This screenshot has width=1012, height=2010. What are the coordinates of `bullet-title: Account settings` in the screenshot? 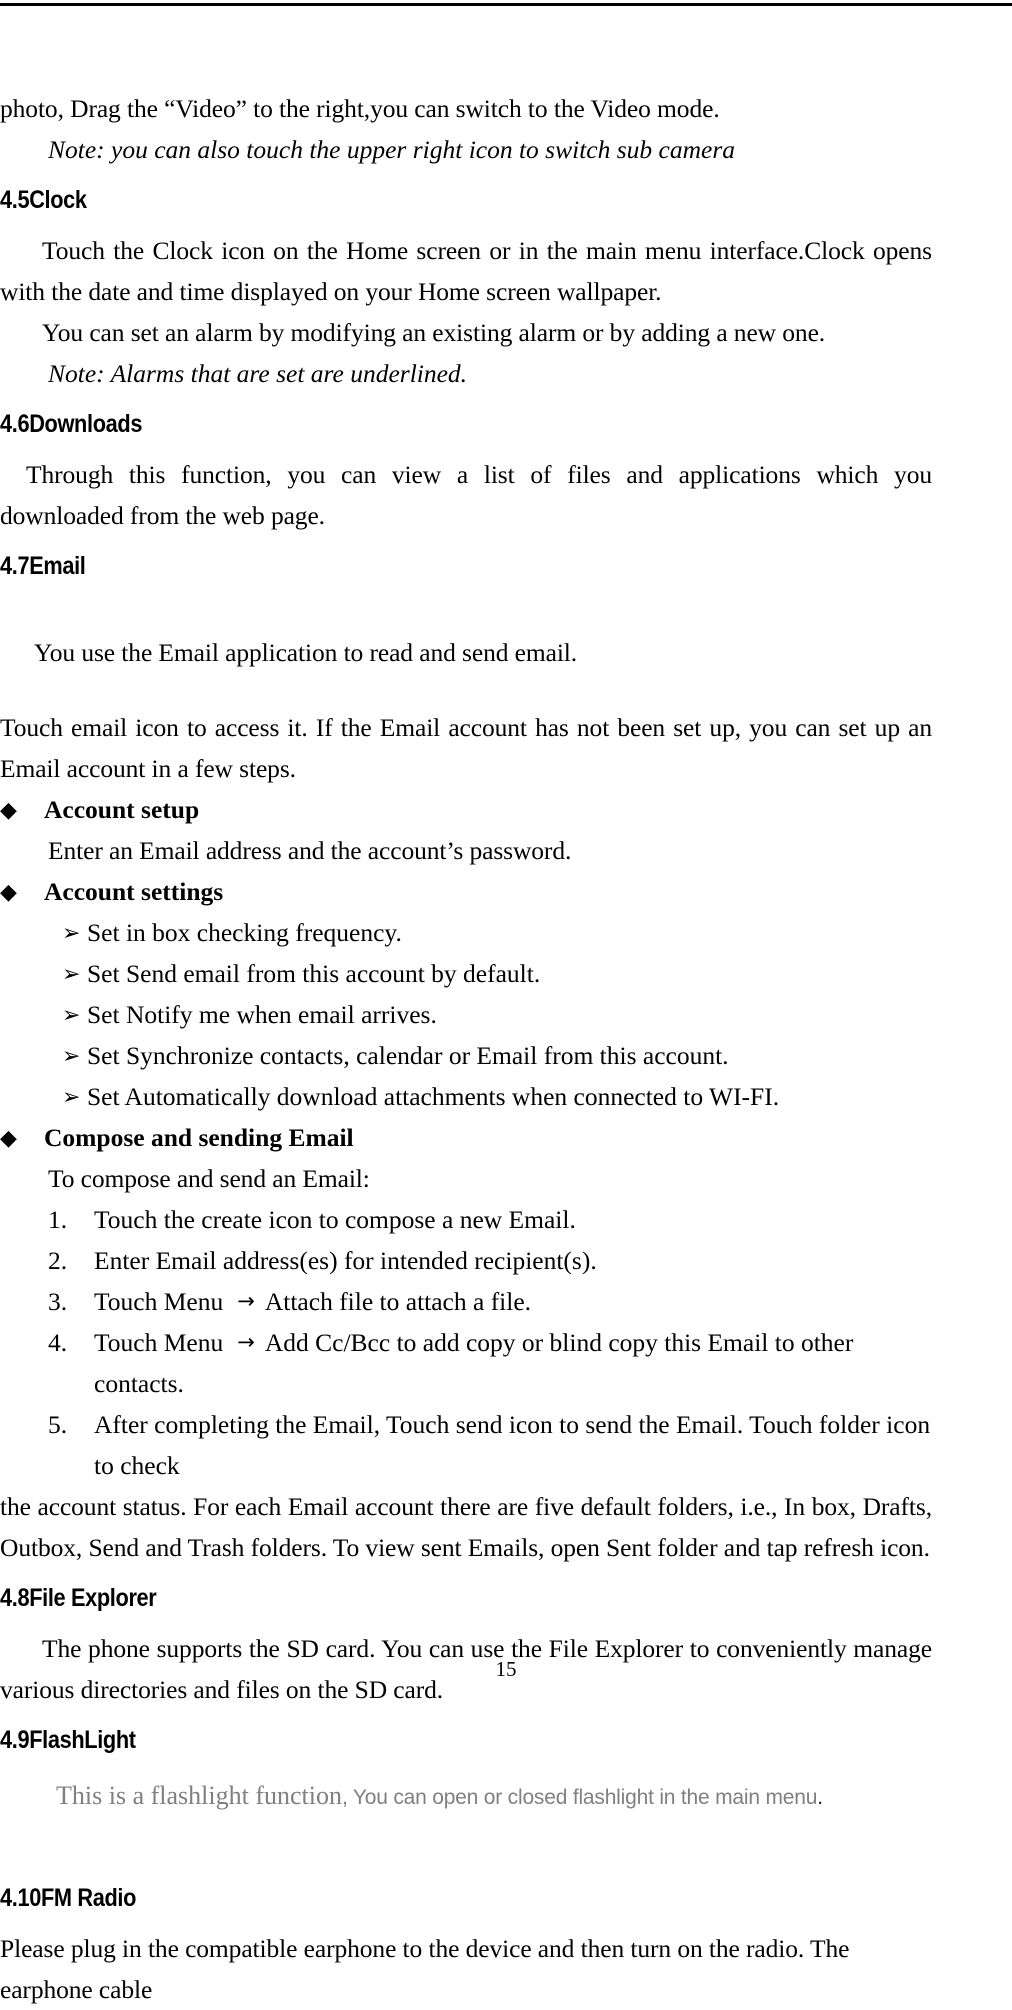 It's located at (134, 891).